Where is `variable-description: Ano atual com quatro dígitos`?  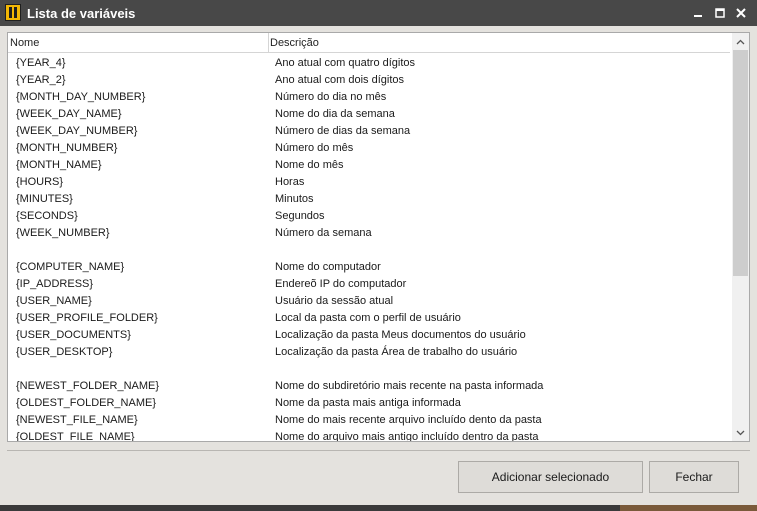 variable-description: Ano atual com quatro dígitos is located at coordinates (345, 63).